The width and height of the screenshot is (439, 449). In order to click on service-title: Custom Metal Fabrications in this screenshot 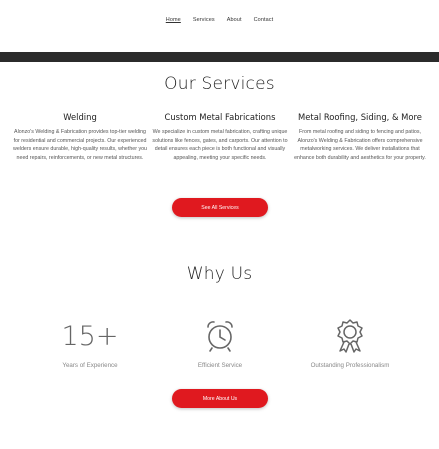, I will do `click(220, 117)`.